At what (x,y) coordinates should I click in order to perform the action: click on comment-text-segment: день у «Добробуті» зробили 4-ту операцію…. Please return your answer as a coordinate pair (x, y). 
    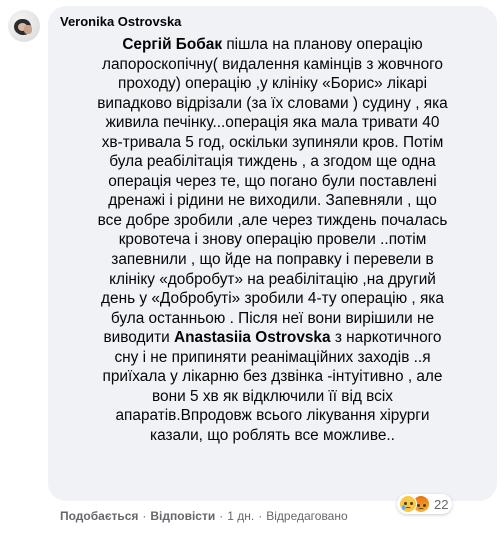
    Looking at the image, I should click on (272, 299).